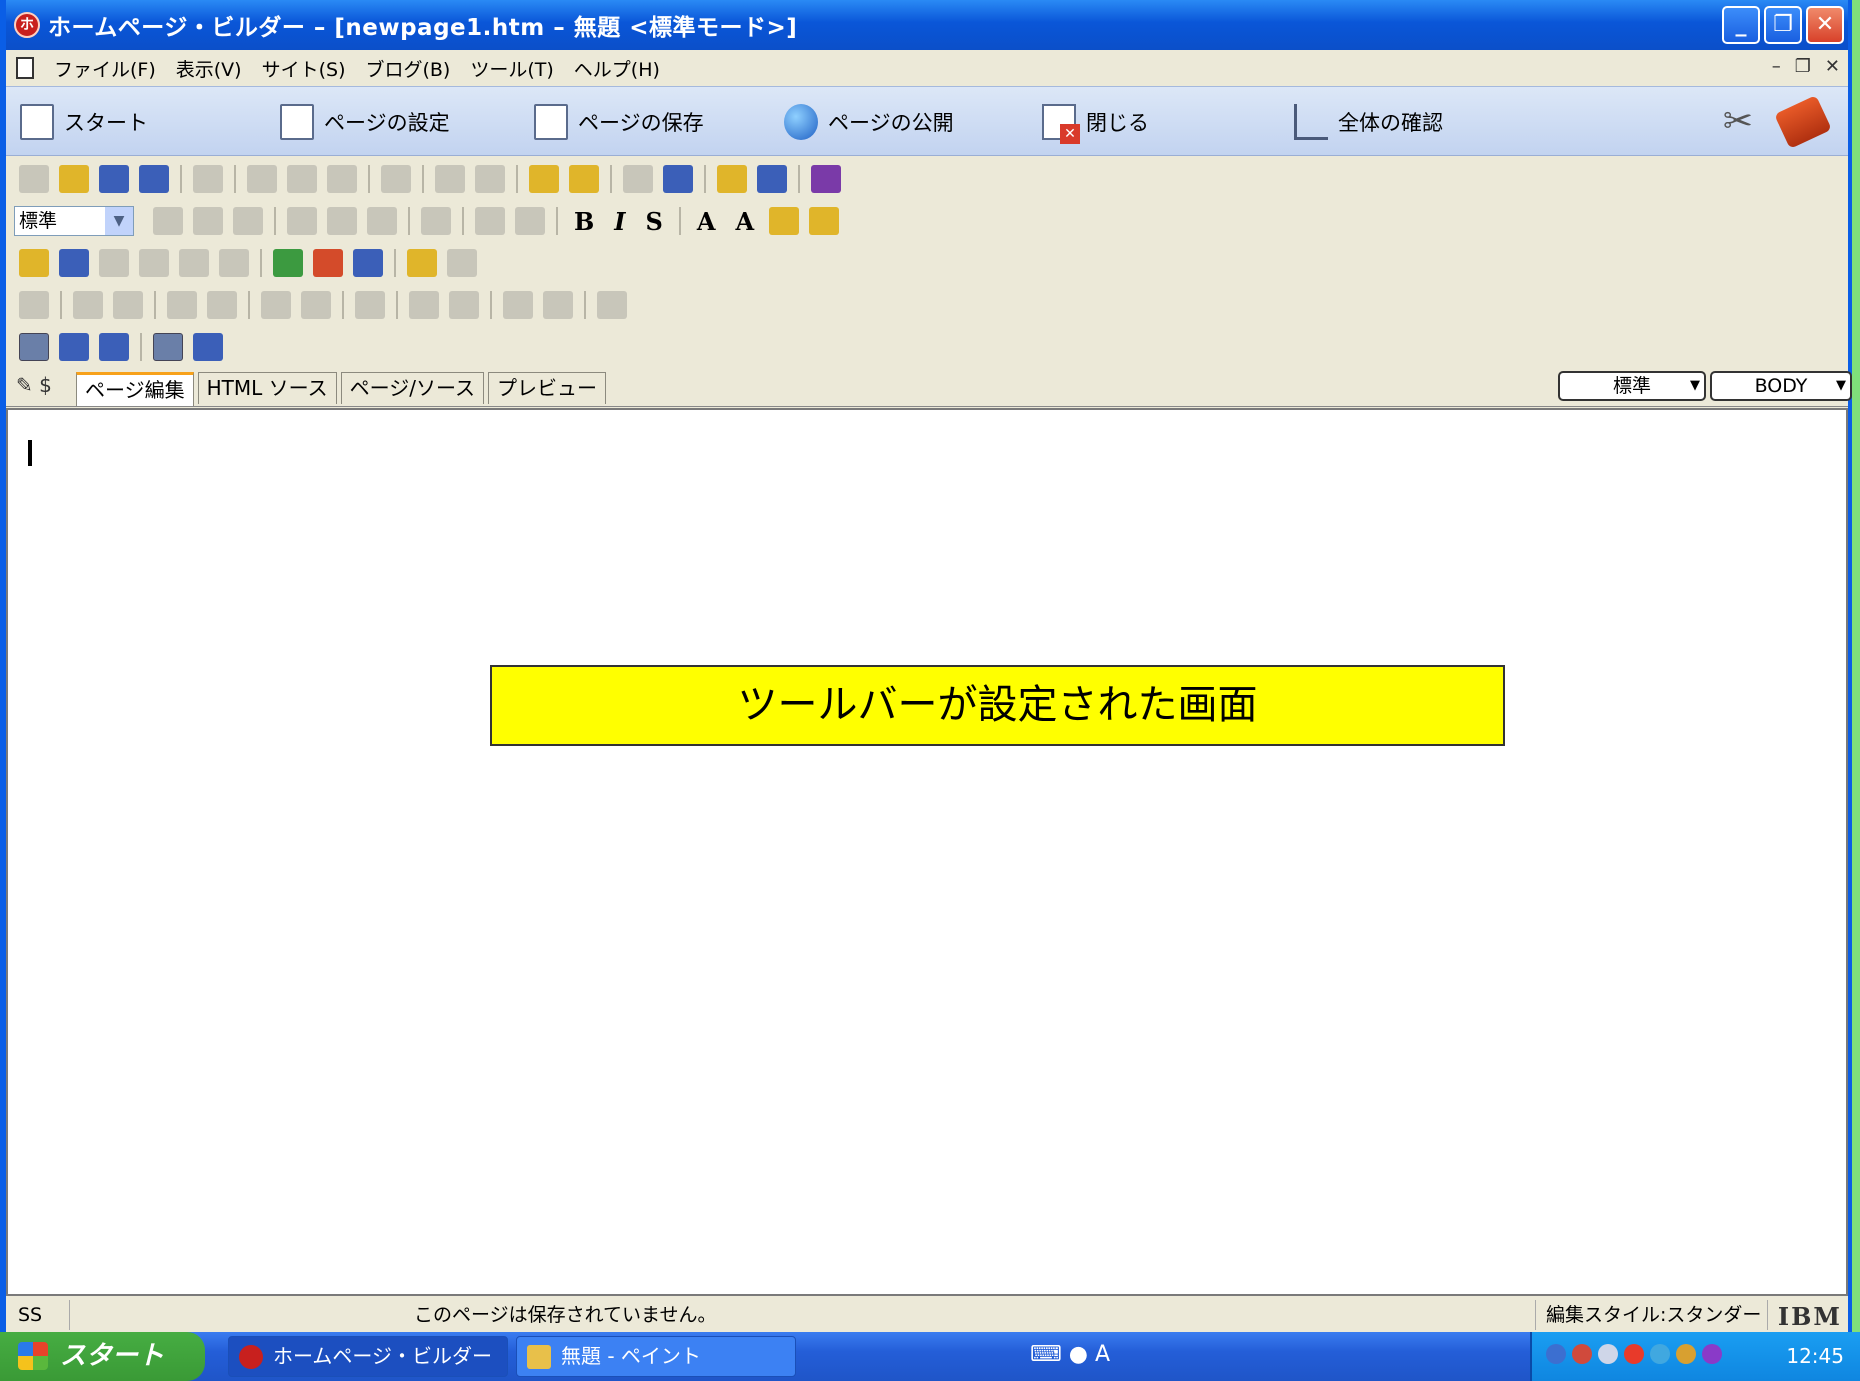  Describe the element at coordinates (617, 68) in the screenshot. I see `menu-help: ヘルプ(H)` at that location.